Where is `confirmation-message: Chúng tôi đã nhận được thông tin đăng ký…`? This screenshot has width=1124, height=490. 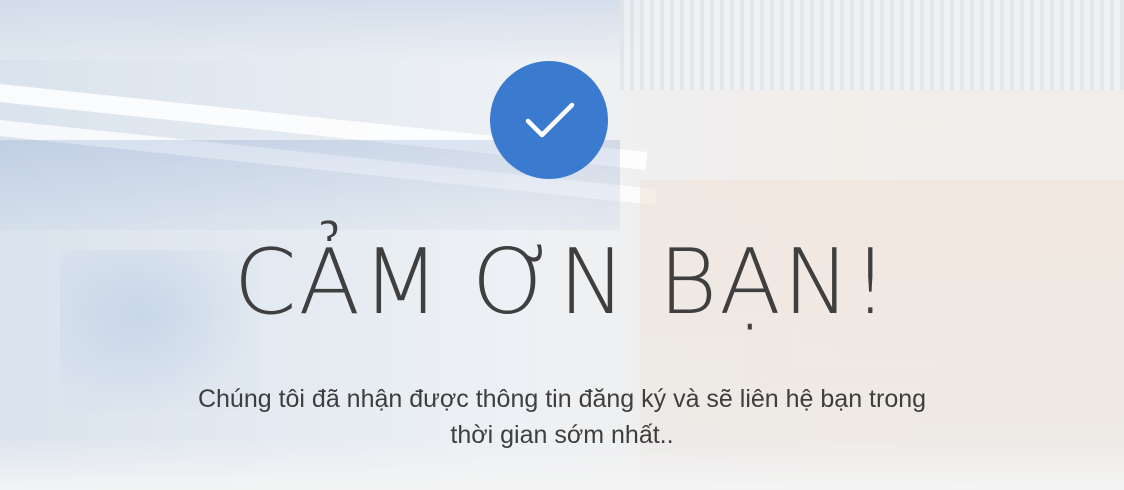
confirmation-message: Chúng tôi đã nhận được thông tin đăng ký… is located at coordinates (562, 417).